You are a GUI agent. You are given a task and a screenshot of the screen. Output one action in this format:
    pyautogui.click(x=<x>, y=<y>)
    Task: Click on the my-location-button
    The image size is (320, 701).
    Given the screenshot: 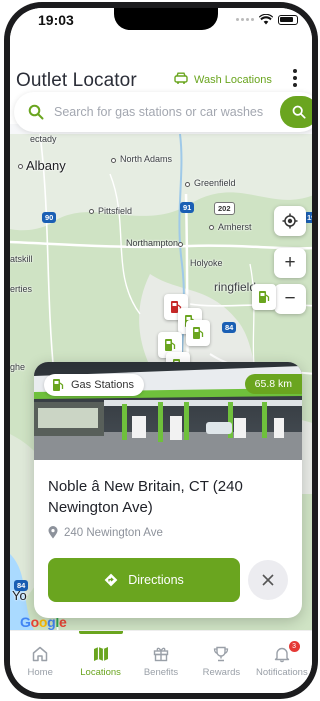 What is the action you would take?
    pyautogui.click(x=290, y=221)
    